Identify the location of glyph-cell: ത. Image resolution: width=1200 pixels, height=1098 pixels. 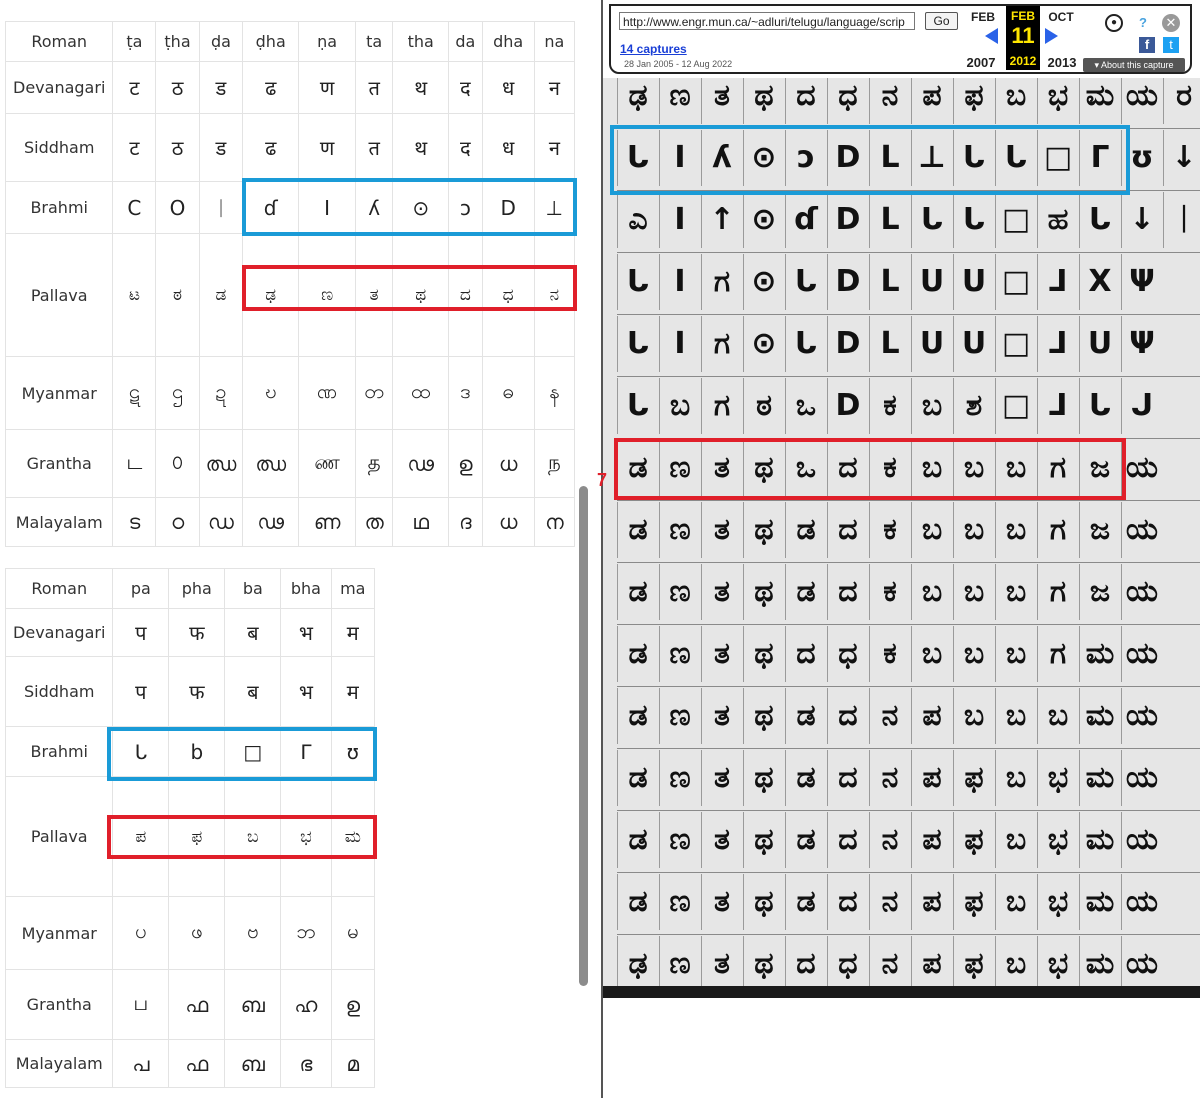
(374, 522).